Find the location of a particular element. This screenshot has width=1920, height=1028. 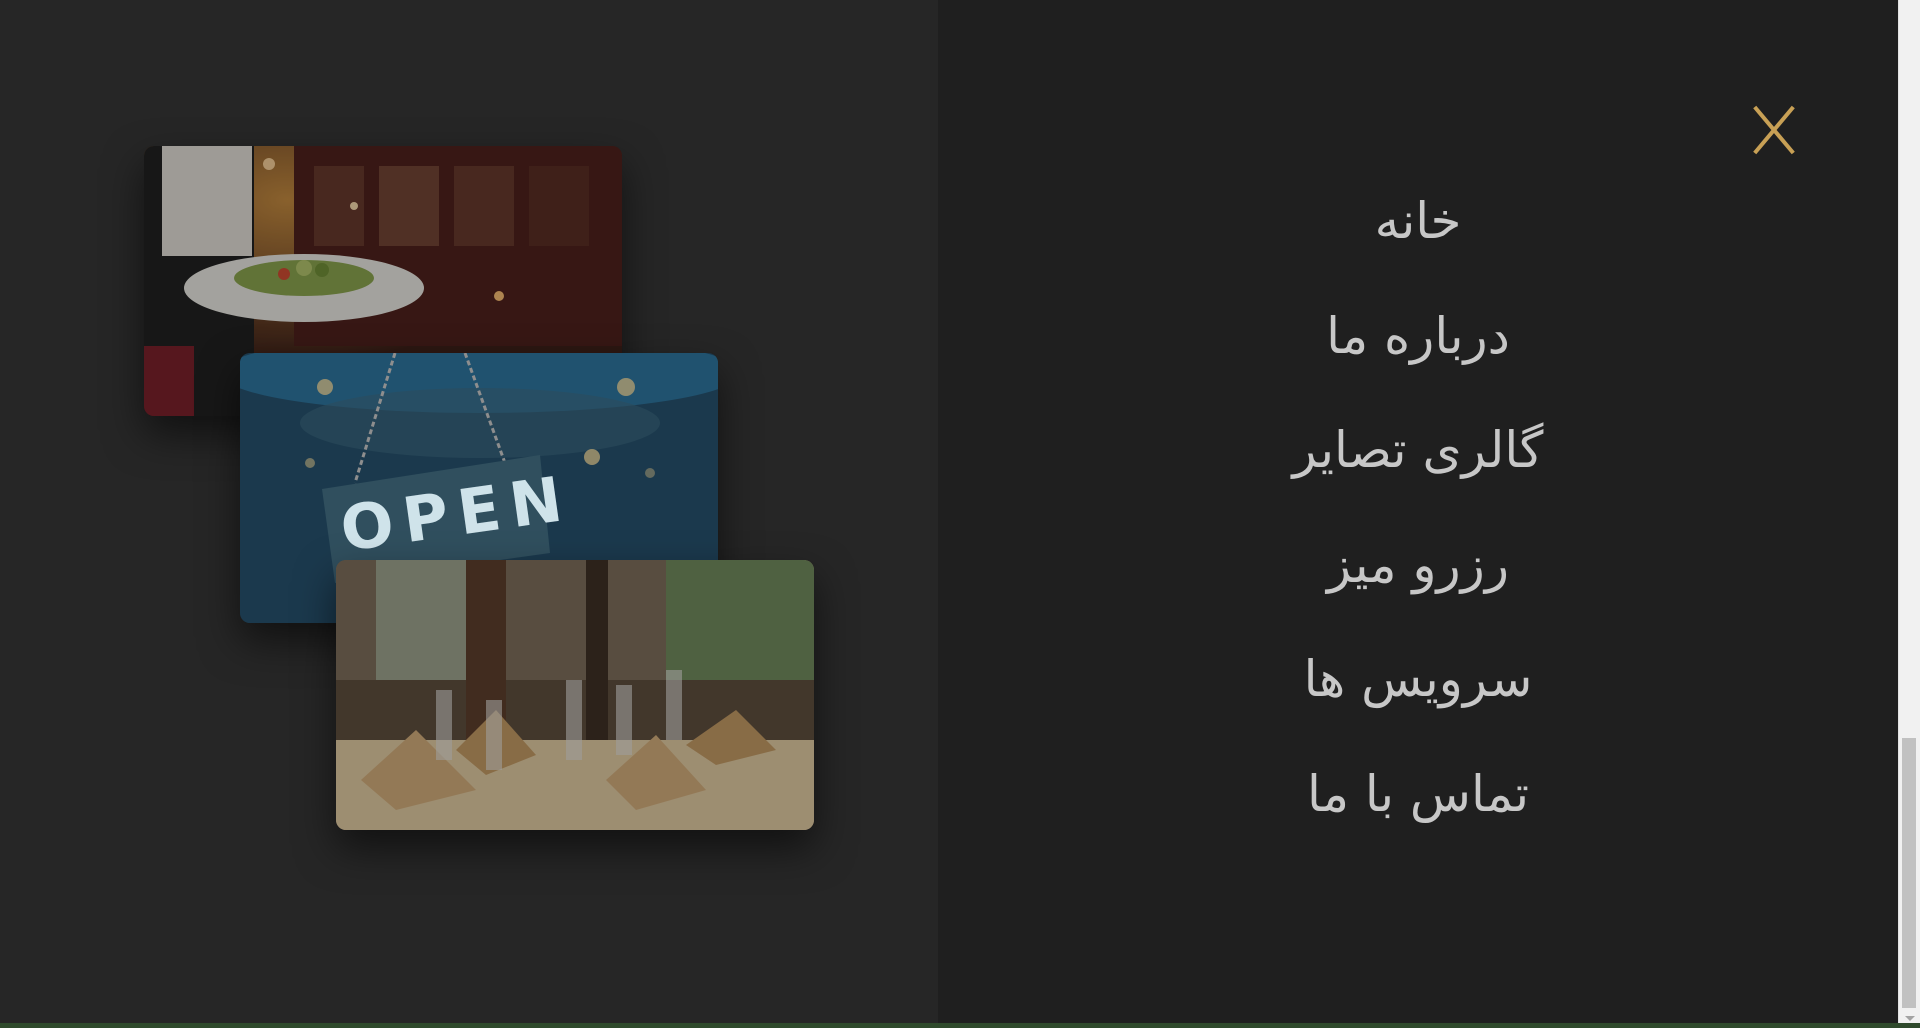

nav-link-contact: تماس با ما is located at coordinates (1418, 794).